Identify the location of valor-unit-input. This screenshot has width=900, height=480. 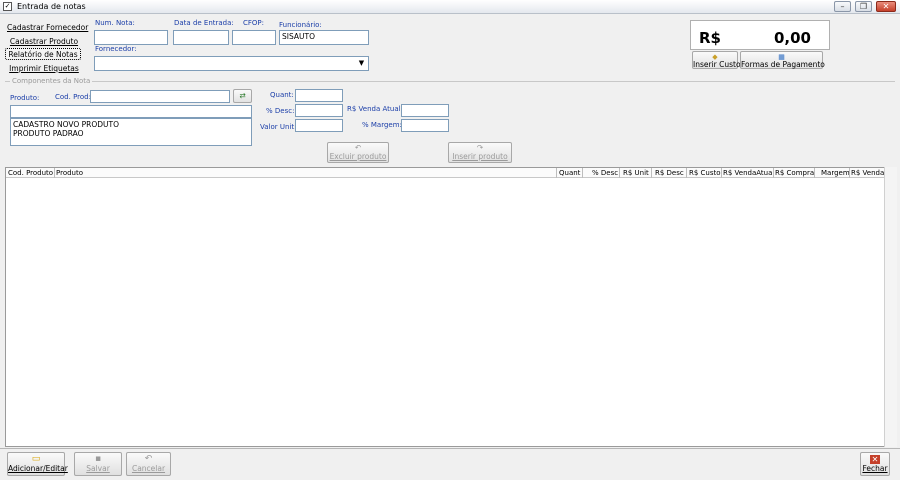
(319, 125).